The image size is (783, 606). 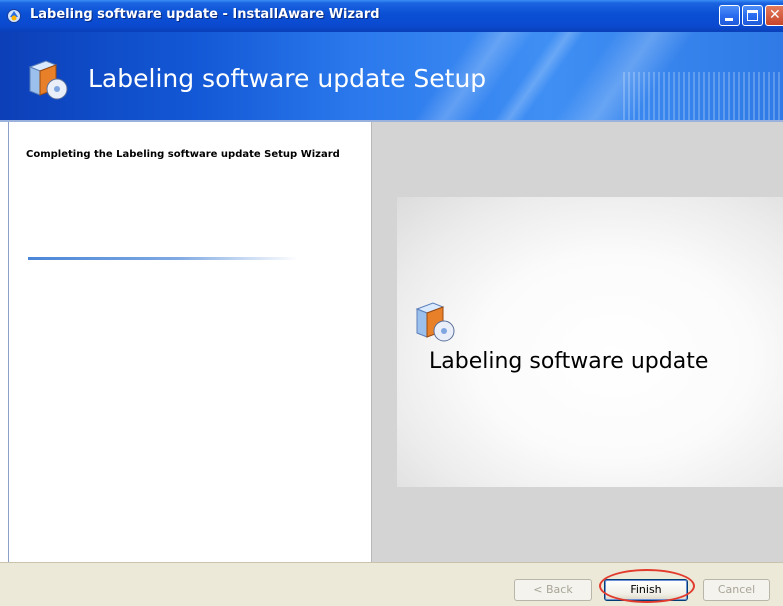 I want to click on product-name: Labeling software update, so click(x=569, y=361).